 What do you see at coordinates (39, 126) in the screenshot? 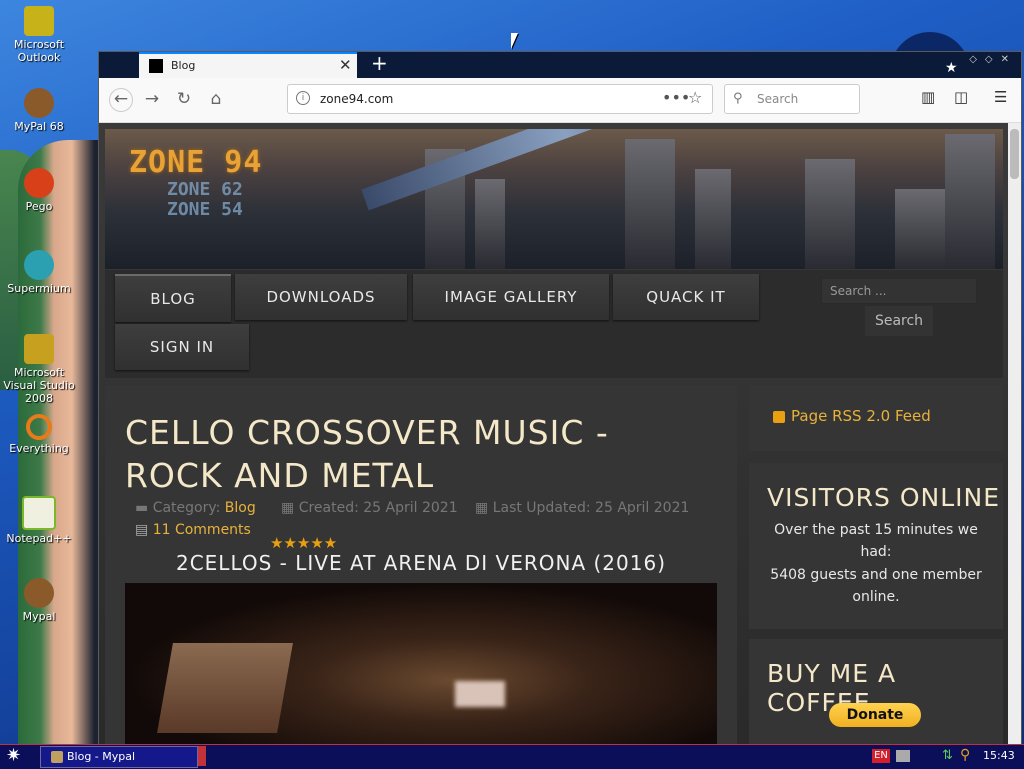
I see `desktop-icon-label: MyPal 68` at bounding box center [39, 126].